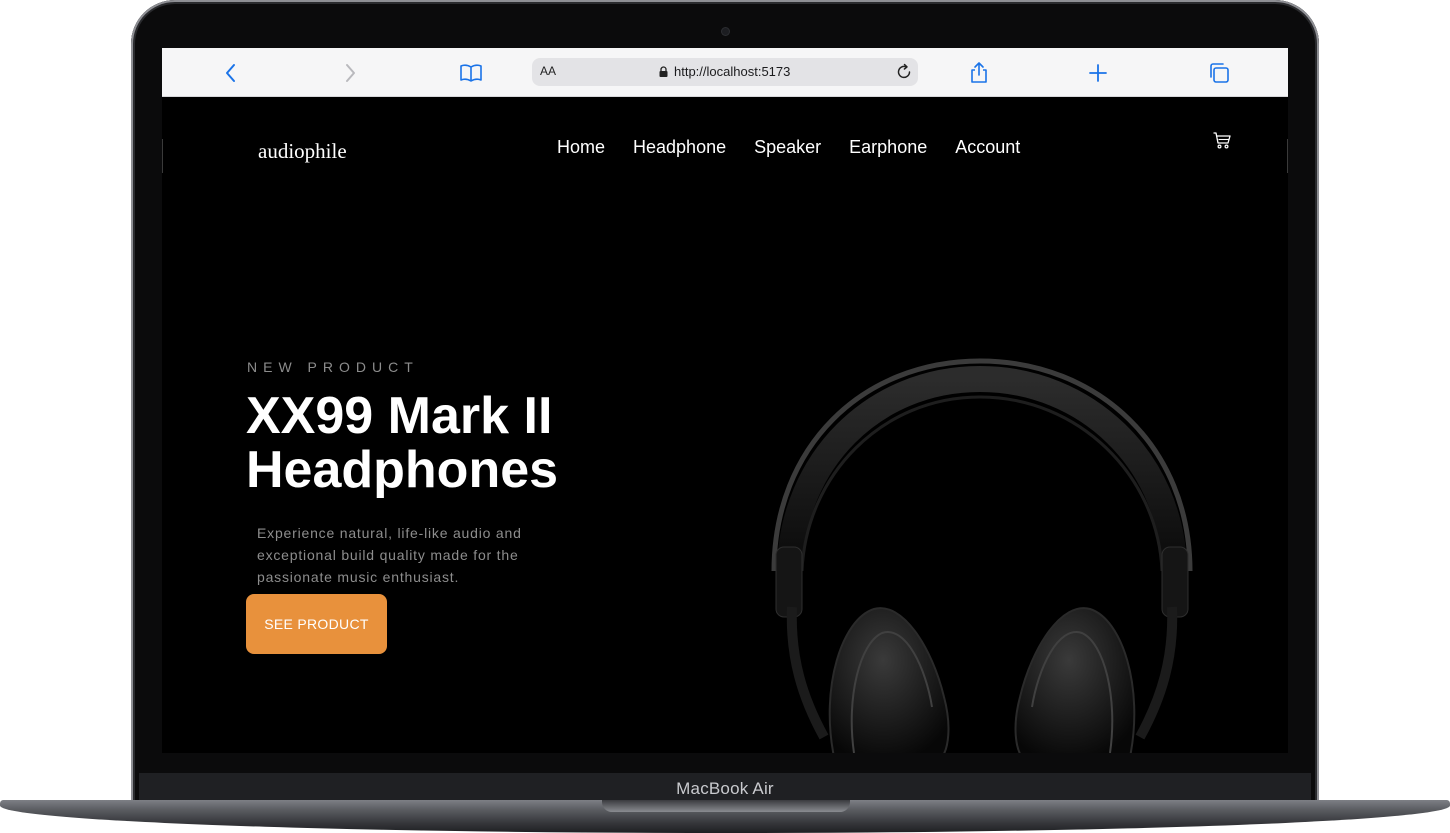 The image size is (1450, 833). I want to click on chevron-right-icon, so click(350, 73).